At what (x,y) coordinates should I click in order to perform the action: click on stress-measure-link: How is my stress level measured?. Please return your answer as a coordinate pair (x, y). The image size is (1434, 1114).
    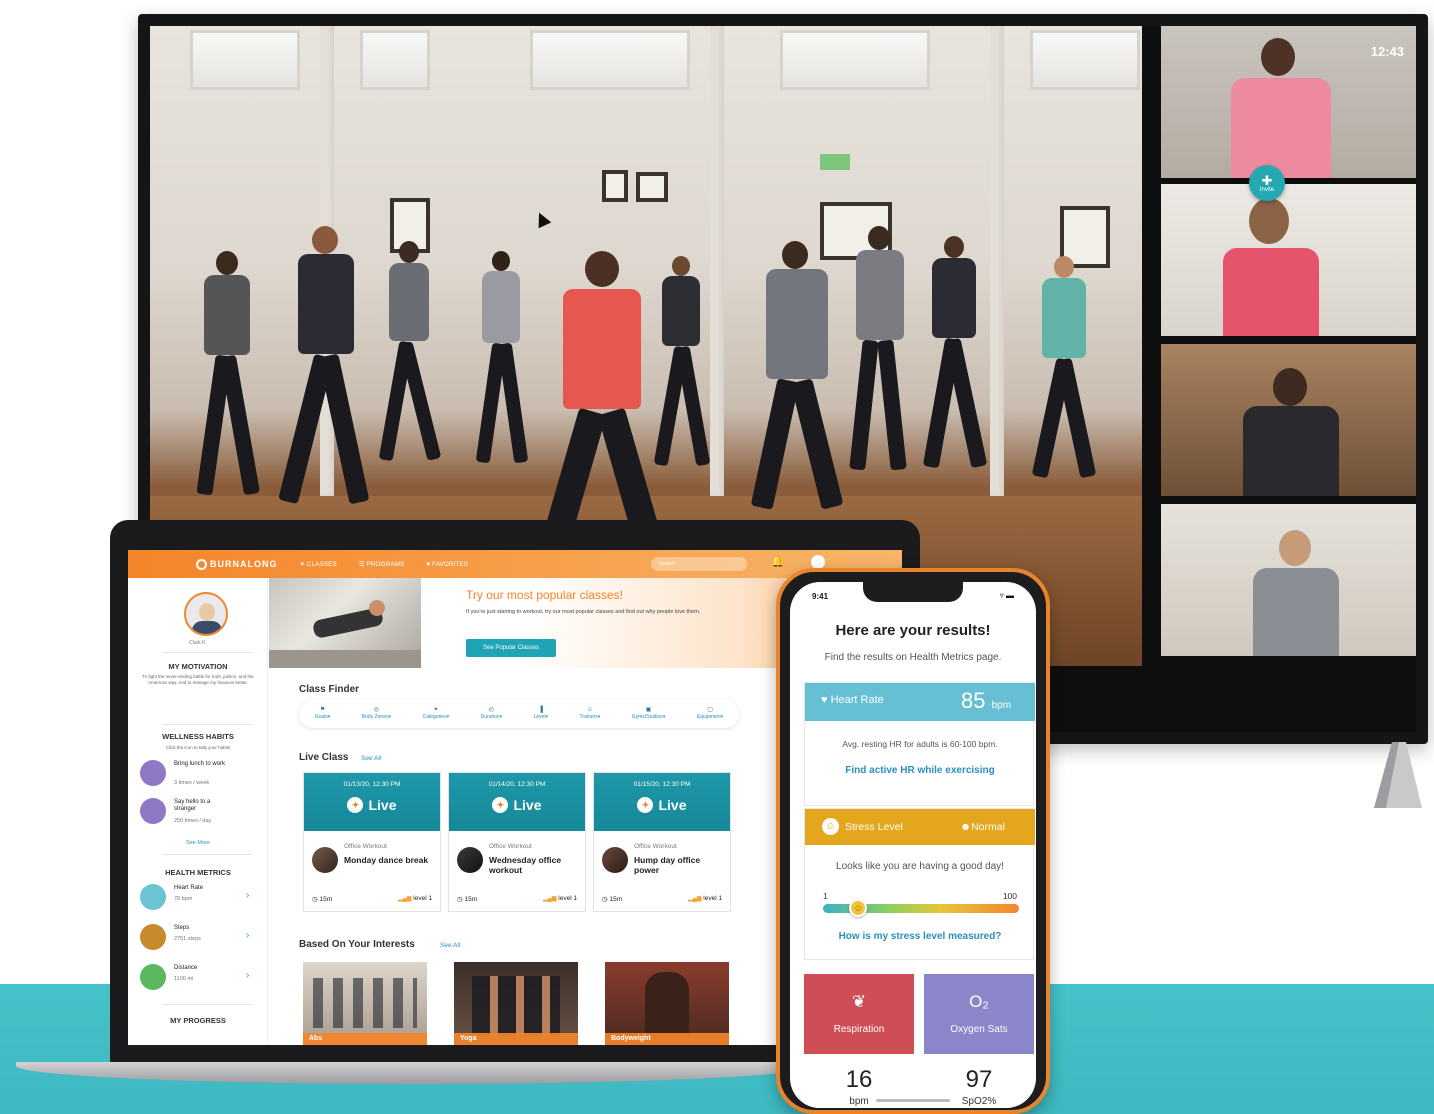
    Looking at the image, I should click on (920, 936).